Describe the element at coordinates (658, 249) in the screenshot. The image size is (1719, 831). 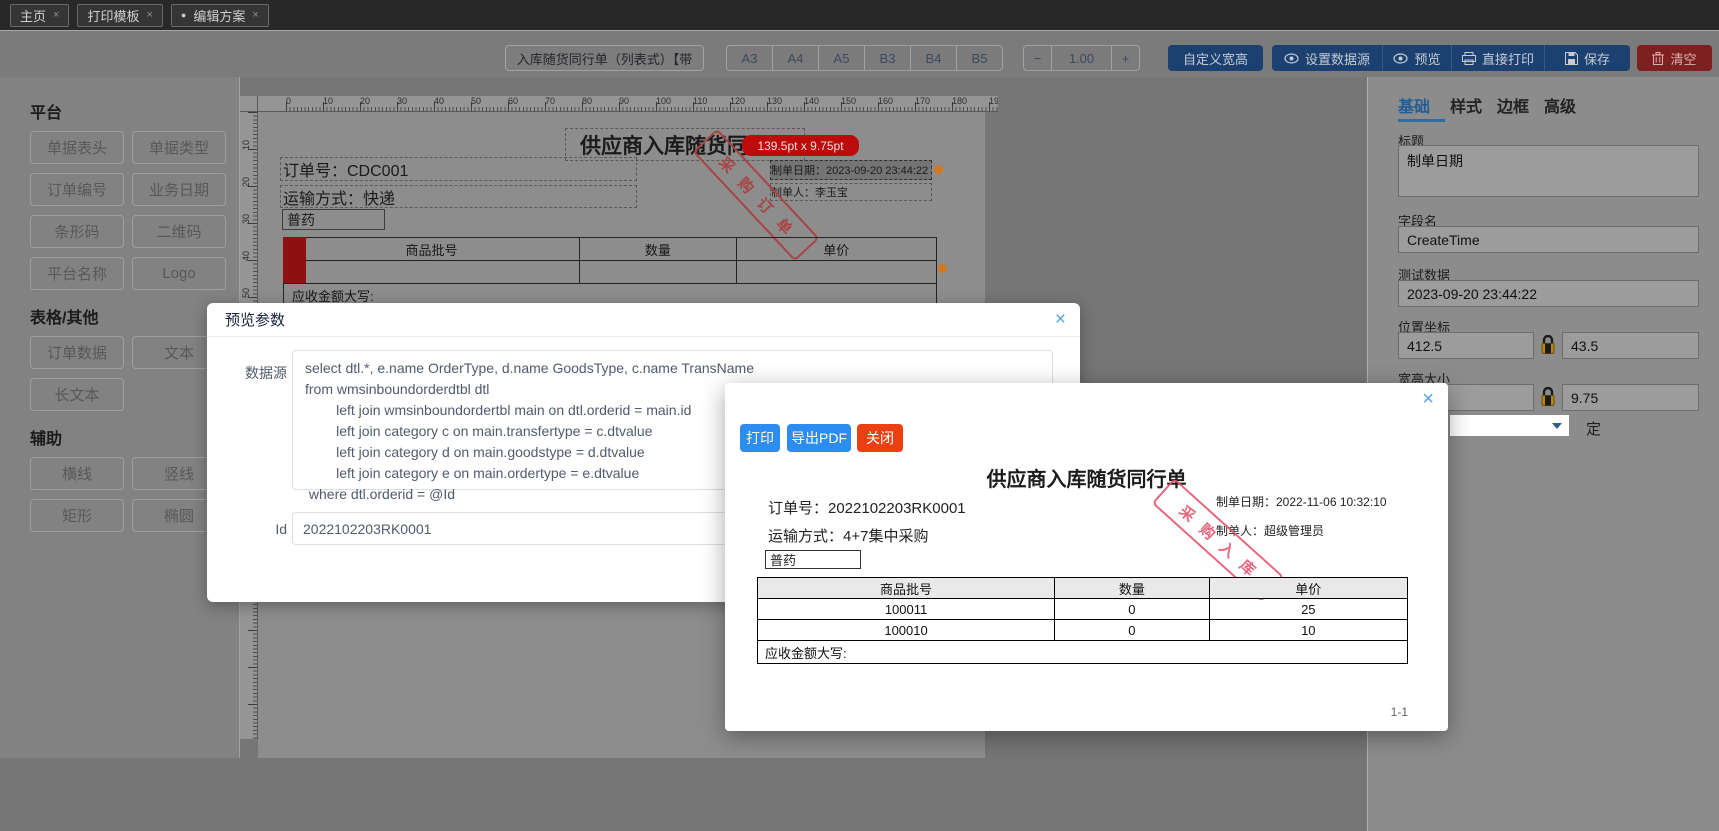
I see `table-header-qty: 数量` at that location.